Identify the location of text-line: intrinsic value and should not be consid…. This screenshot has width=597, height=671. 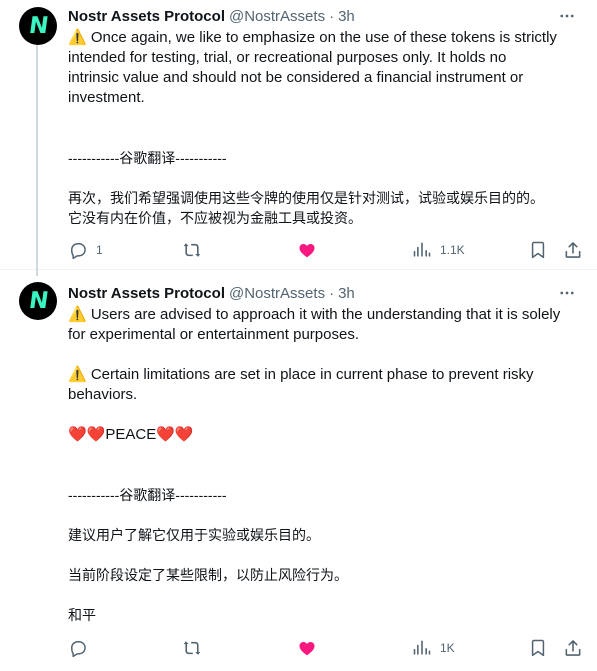
(296, 77).